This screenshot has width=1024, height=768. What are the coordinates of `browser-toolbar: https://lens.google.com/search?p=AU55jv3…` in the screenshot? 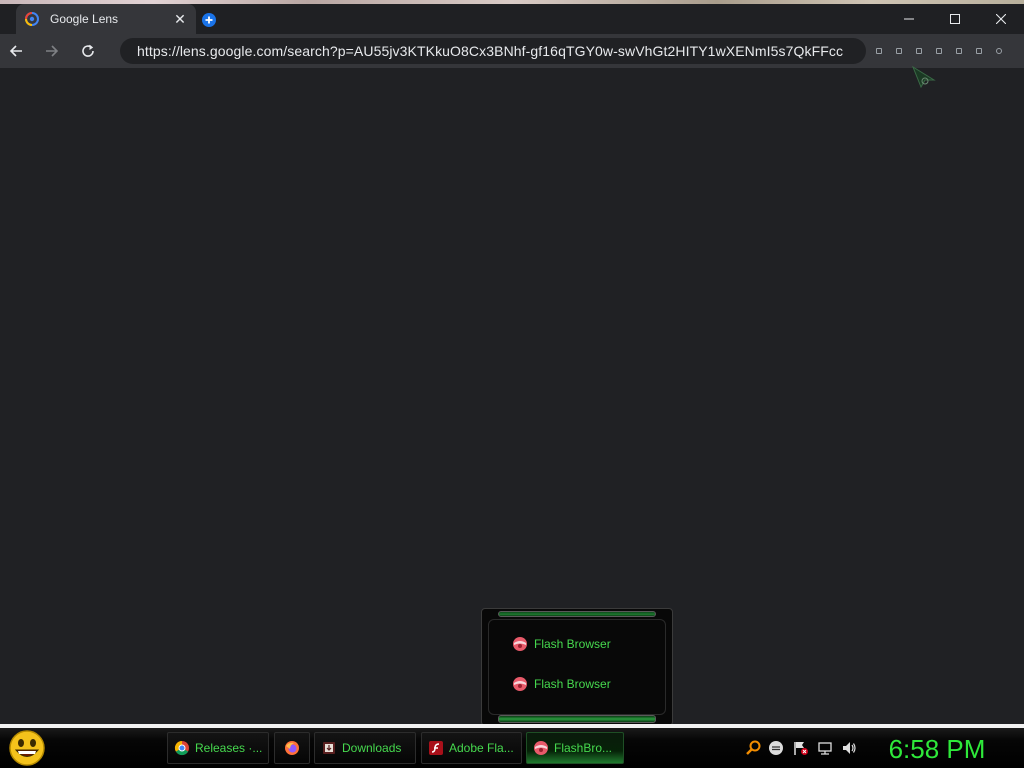 It's located at (512, 51).